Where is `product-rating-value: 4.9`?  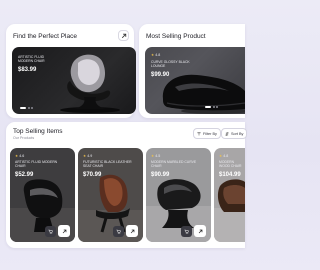
product-rating-value: 4.9 is located at coordinates (90, 156).